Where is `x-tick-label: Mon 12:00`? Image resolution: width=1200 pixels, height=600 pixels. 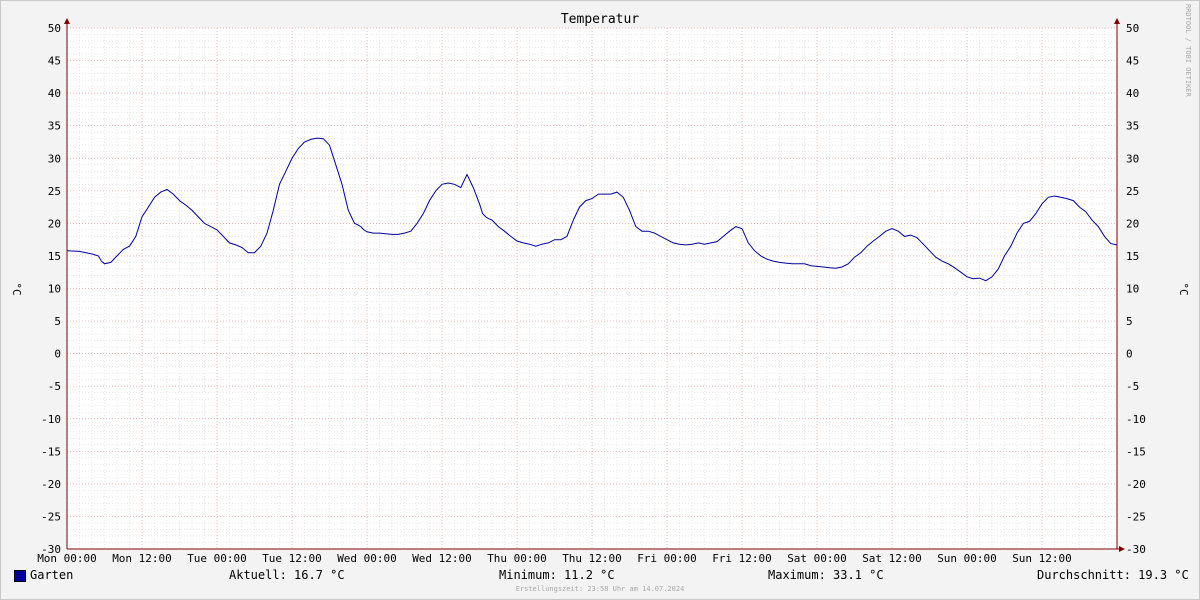
x-tick-label: Mon 12:00 is located at coordinates (142, 558).